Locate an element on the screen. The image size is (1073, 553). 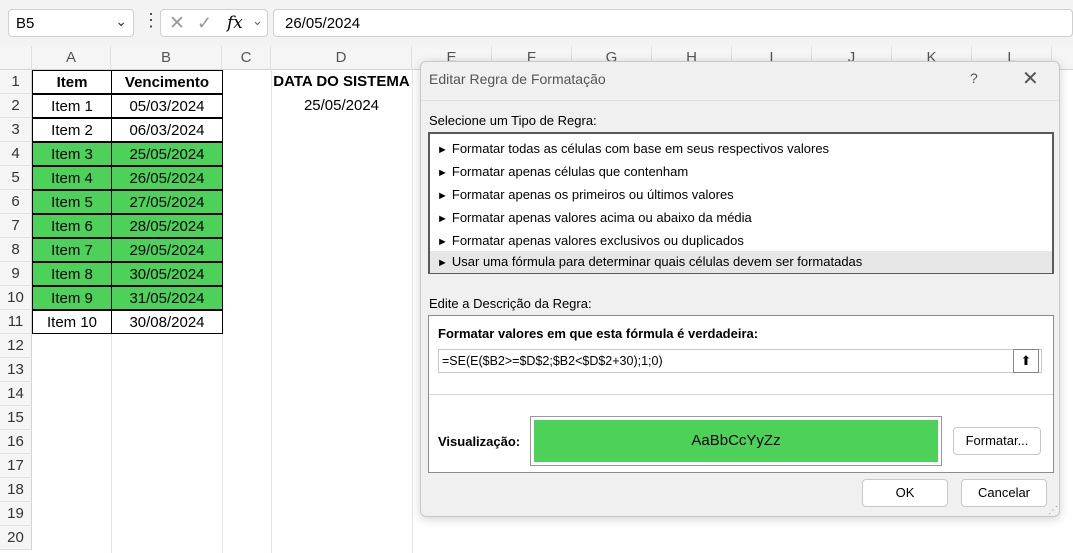
table-cell-date: 06/03/2024 is located at coordinates (167, 130).